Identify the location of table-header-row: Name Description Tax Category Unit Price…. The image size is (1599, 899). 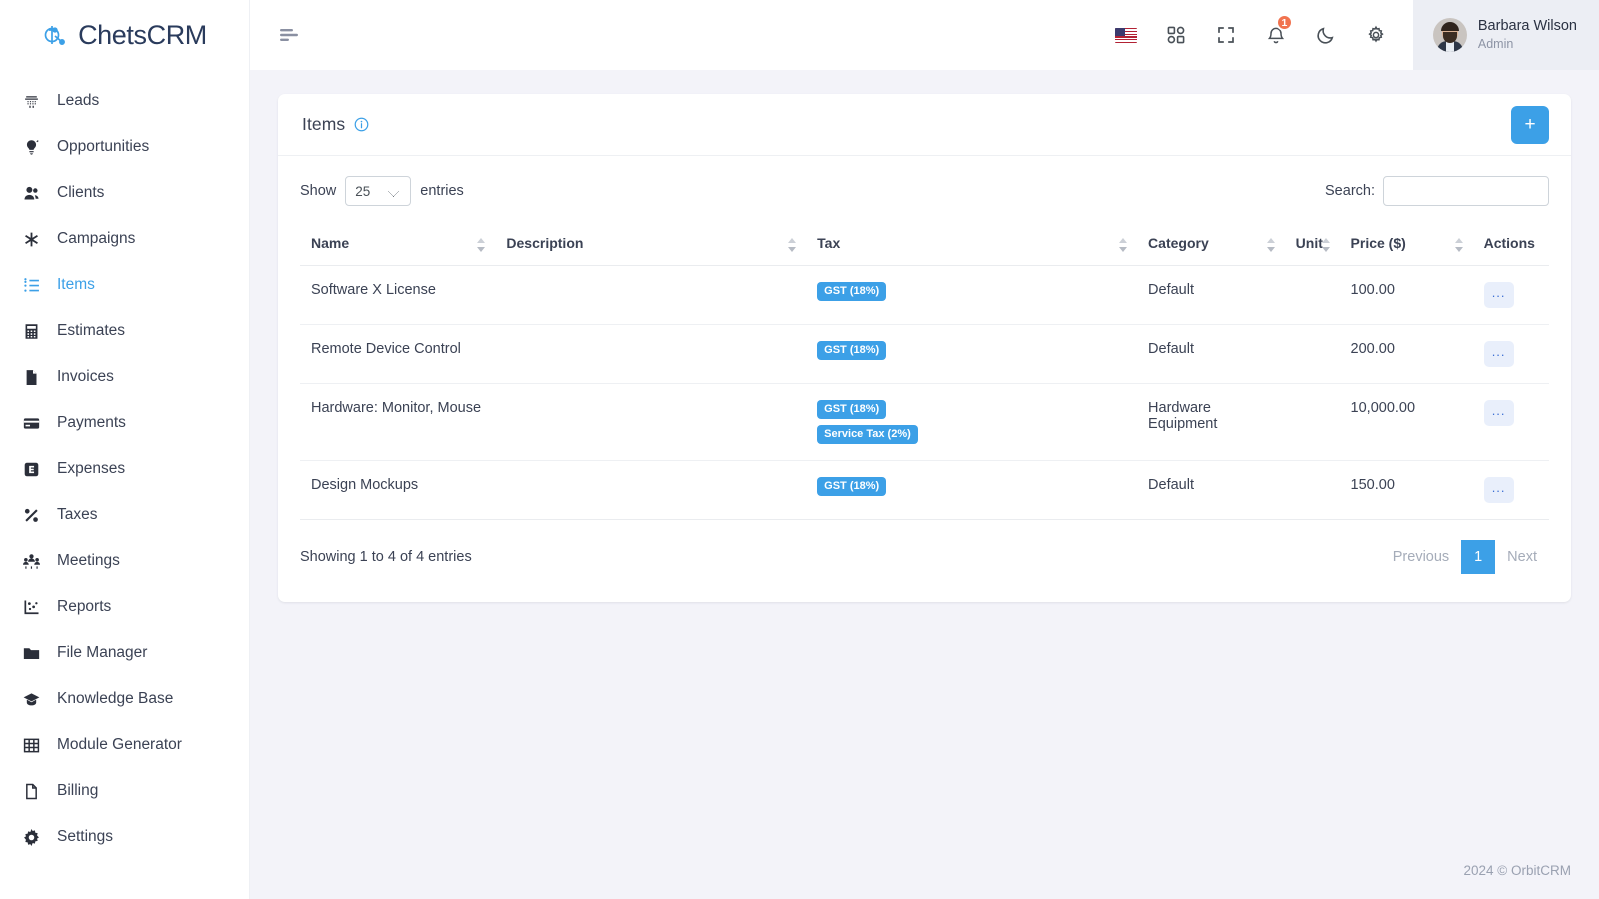
(924, 245).